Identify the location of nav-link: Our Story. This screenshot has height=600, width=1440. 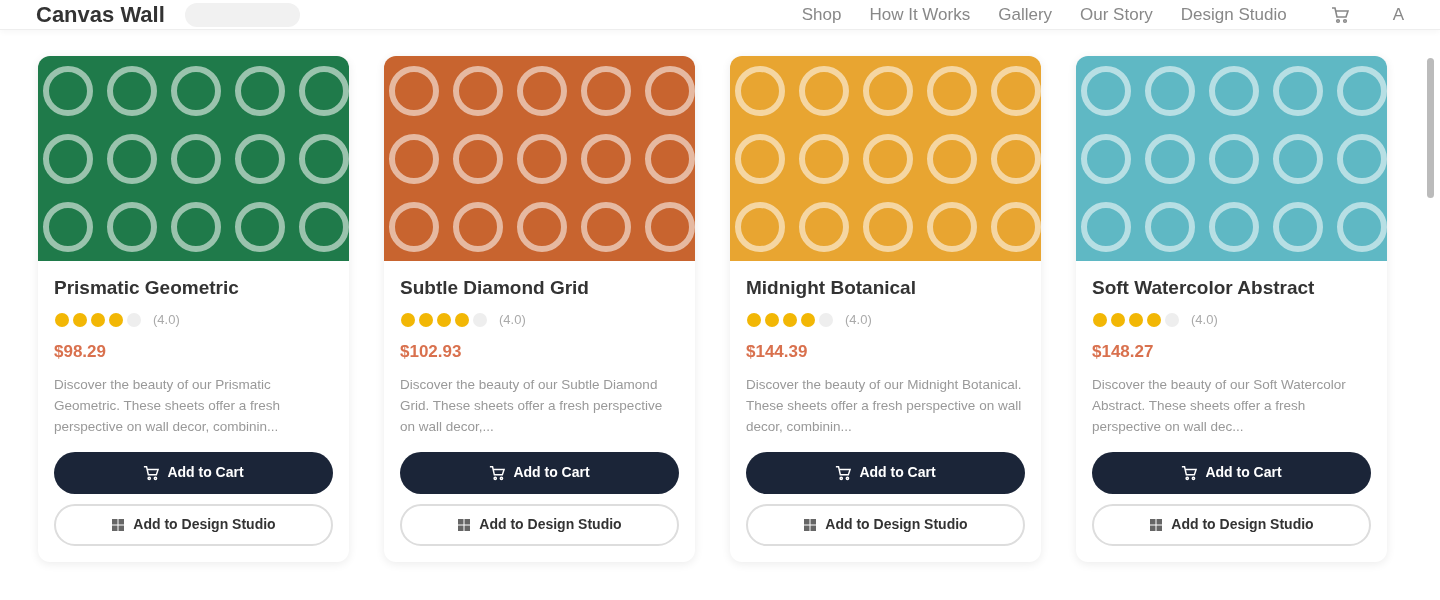
(1116, 14).